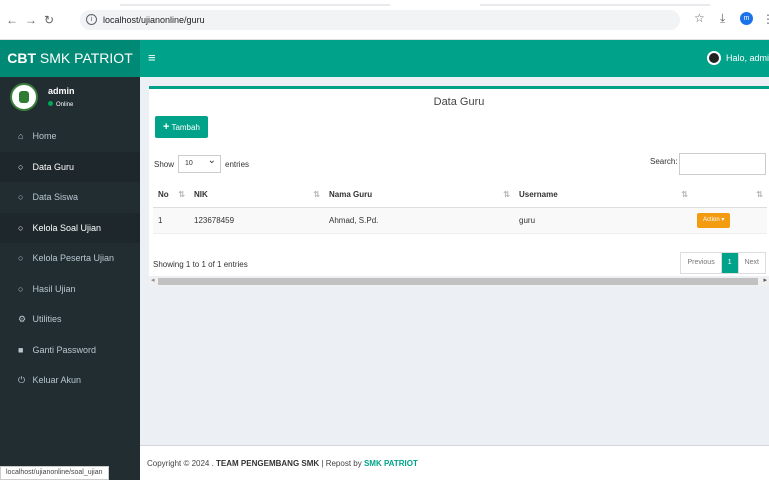 The image size is (769, 480). What do you see at coordinates (256, 220) in the screenshot?
I see `cell-nik: 123678459` at bounding box center [256, 220].